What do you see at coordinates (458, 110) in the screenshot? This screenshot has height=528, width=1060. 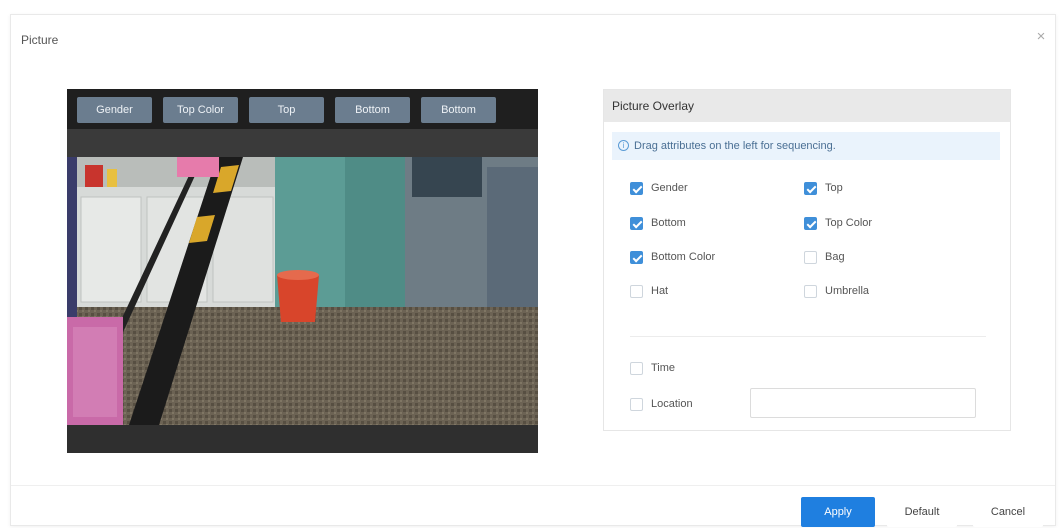 I see `attribute-chip-bottom-color: Bottom` at bounding box center [458, 110].